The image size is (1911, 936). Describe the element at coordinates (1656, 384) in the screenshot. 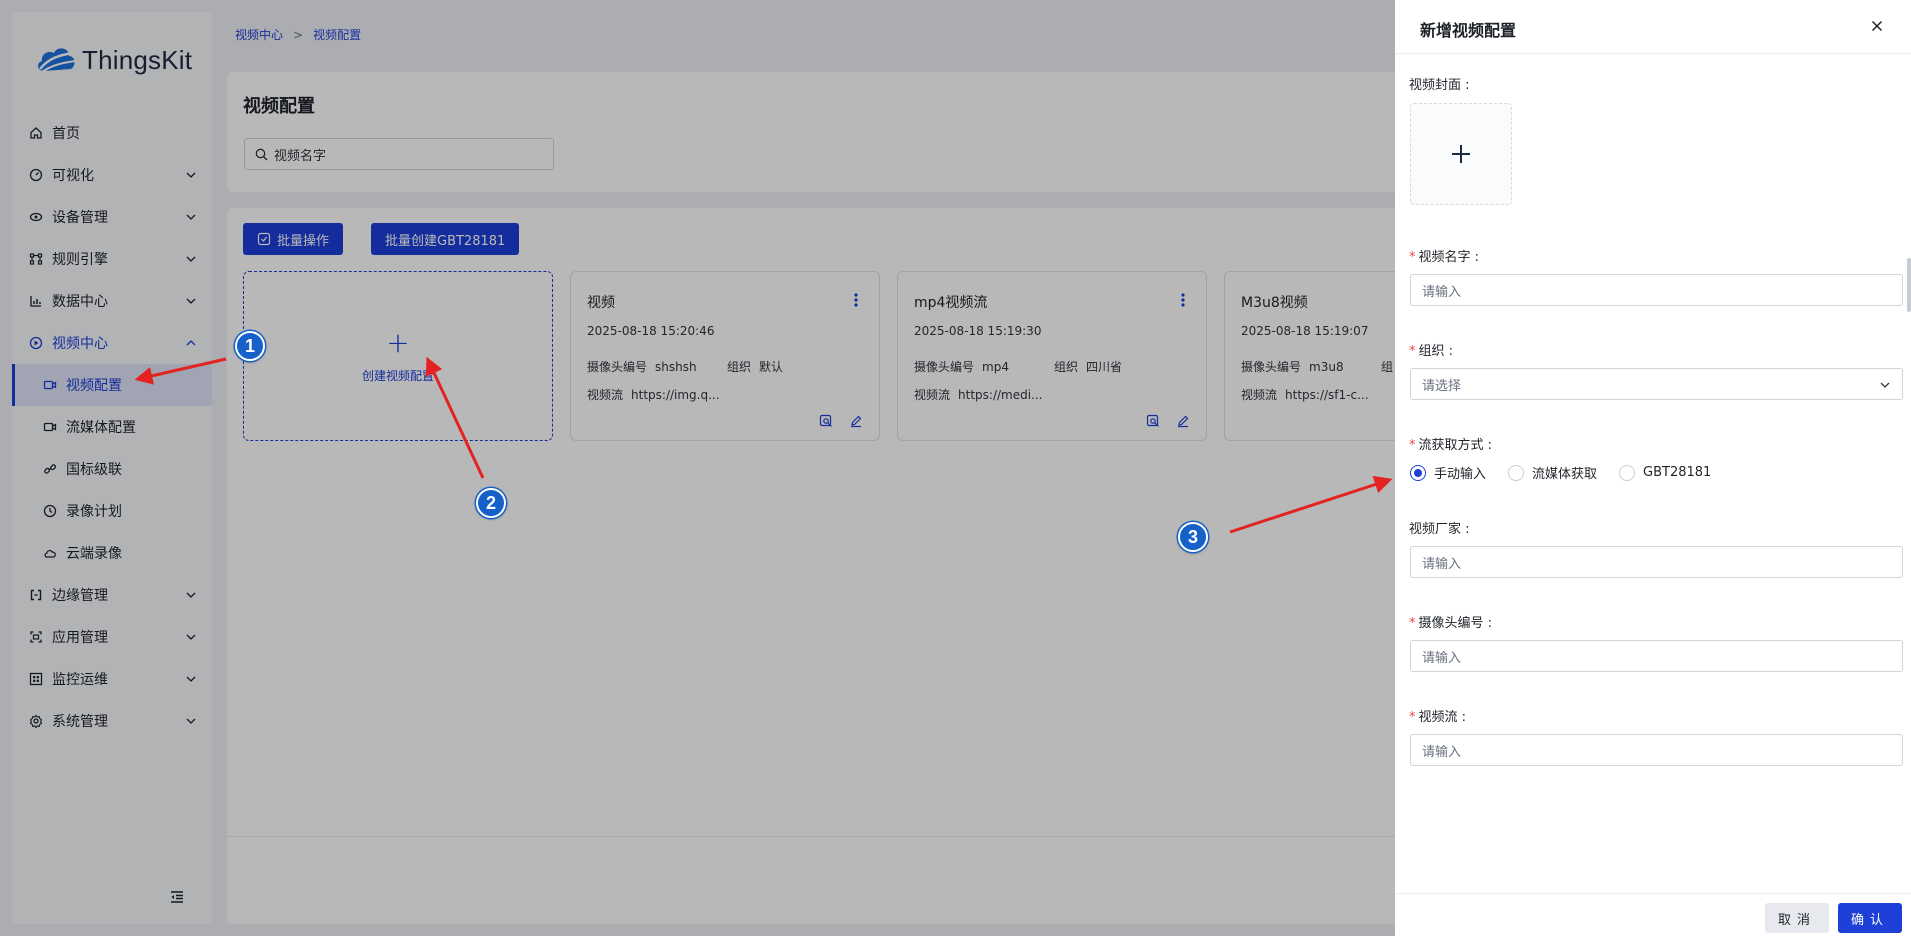

I see `org-select: 请选择` at that location.